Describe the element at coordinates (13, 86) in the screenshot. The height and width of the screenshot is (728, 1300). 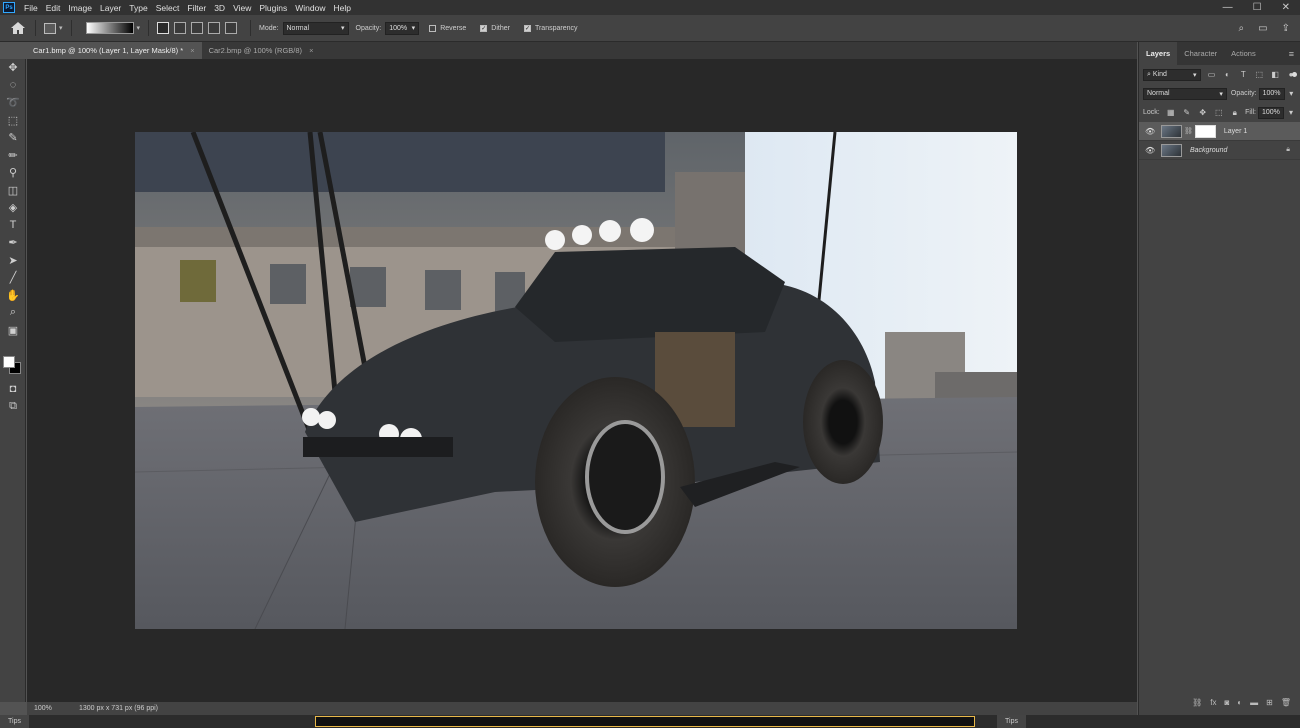
I see `elliptical-marquee-icon: ◌` at that location.